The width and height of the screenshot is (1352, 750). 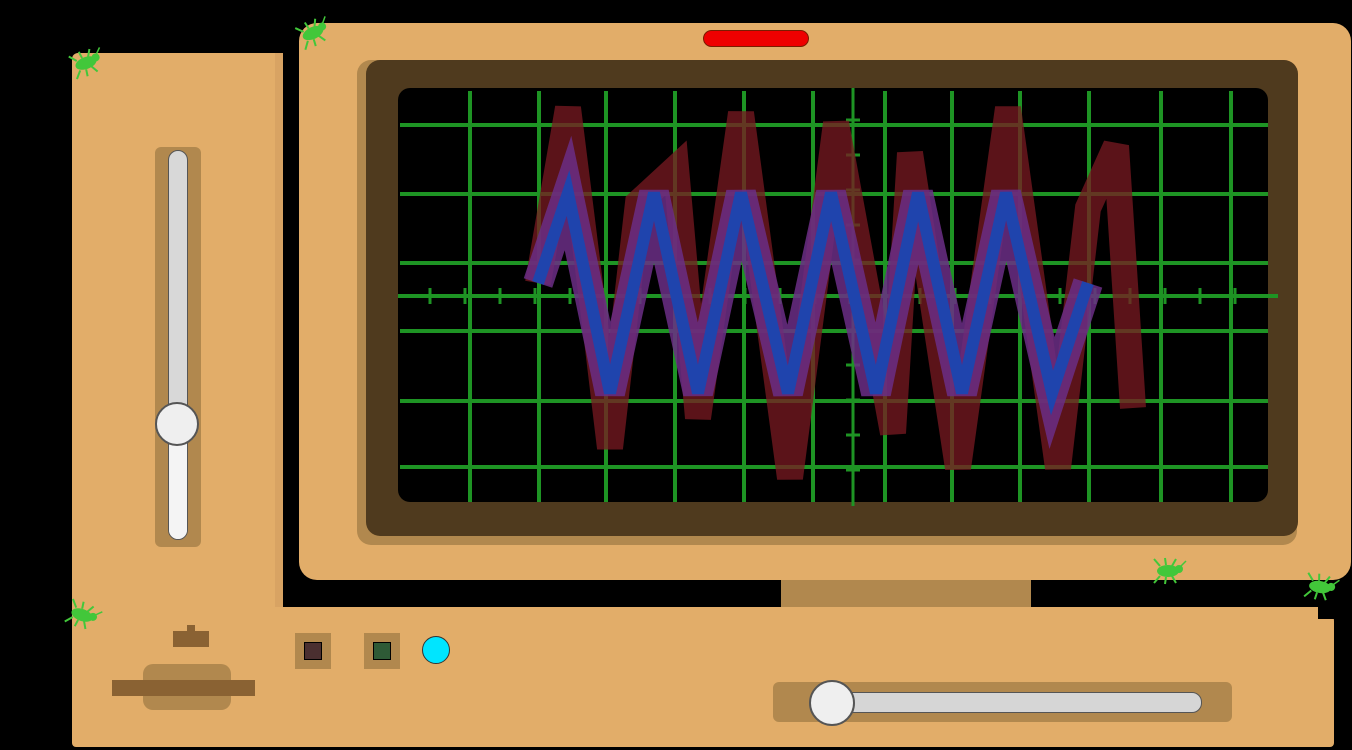 I want to click on button-c, so click(x=436, y=650).